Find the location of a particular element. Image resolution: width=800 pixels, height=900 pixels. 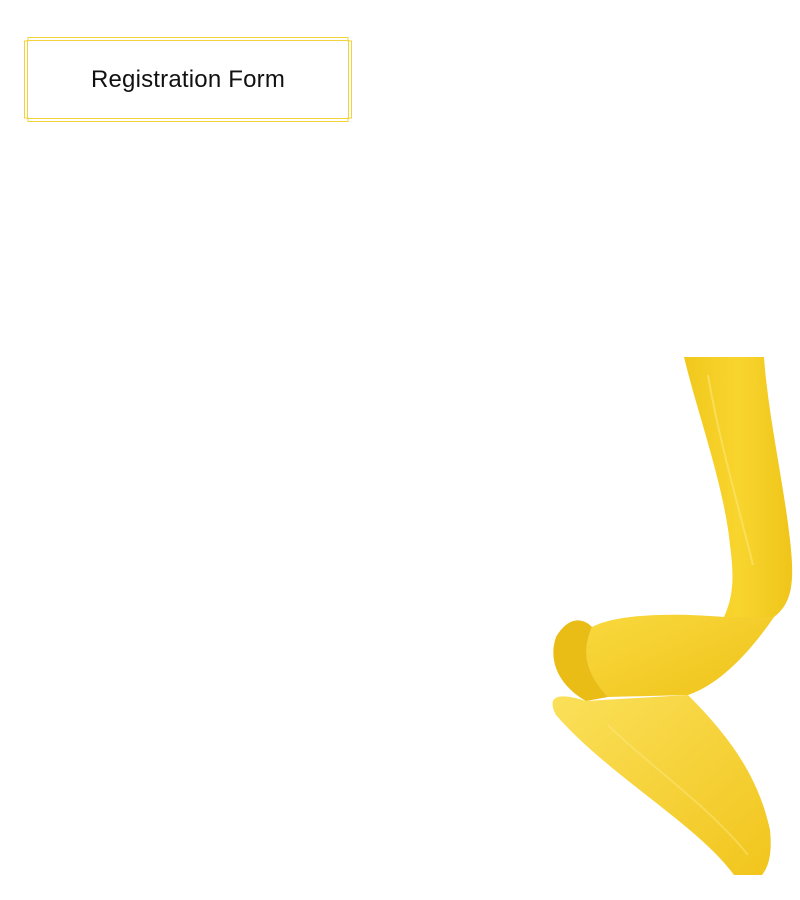

page-title: Registration Form is located at coordinates (188, 79).